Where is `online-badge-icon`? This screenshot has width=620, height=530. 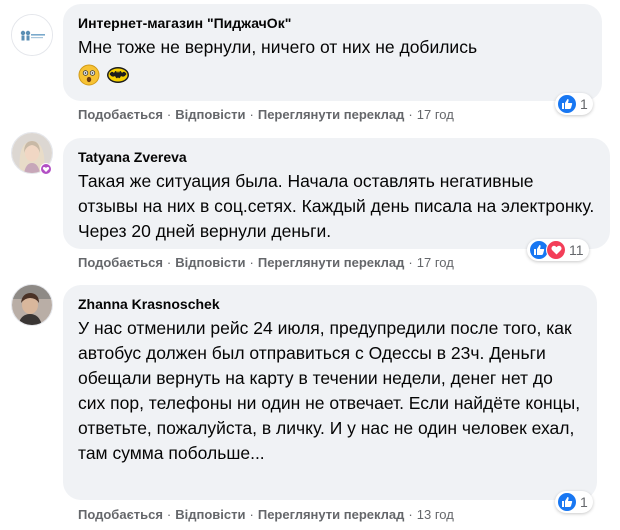
online-badge-icon is located at coordinates (46, 169).